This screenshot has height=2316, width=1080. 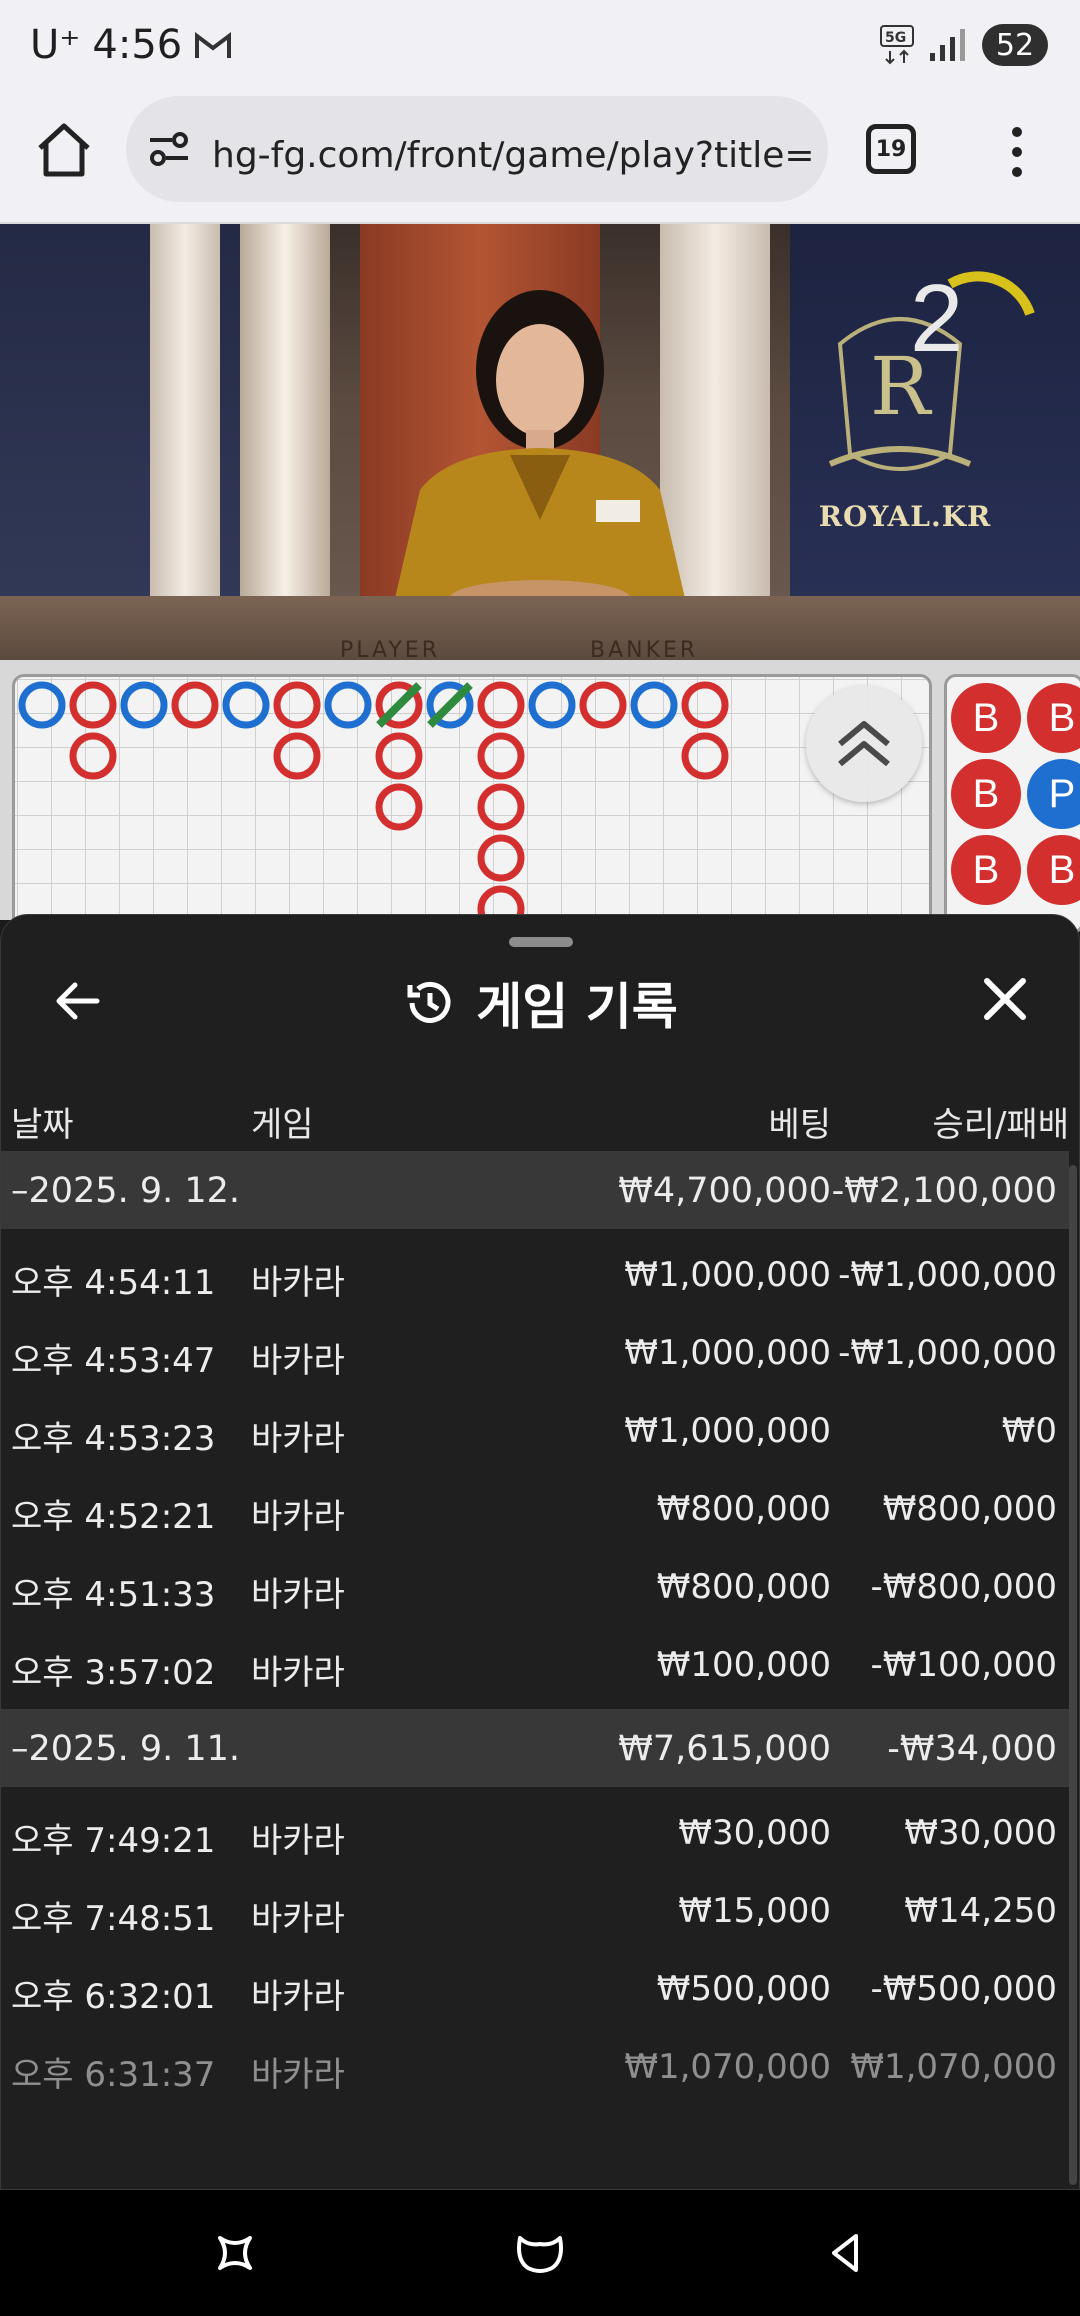 I want to click on sheet-title-text: 게임 기록, so click(x=577, y=1007).